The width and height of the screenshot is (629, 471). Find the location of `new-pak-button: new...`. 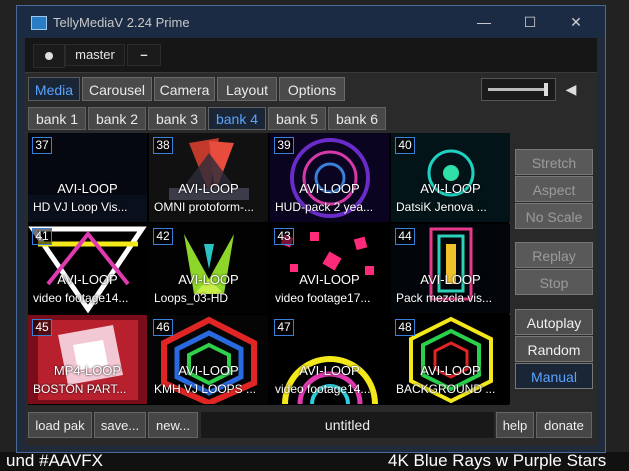

new-pak-button: new... is located at coordinates (173, 425).